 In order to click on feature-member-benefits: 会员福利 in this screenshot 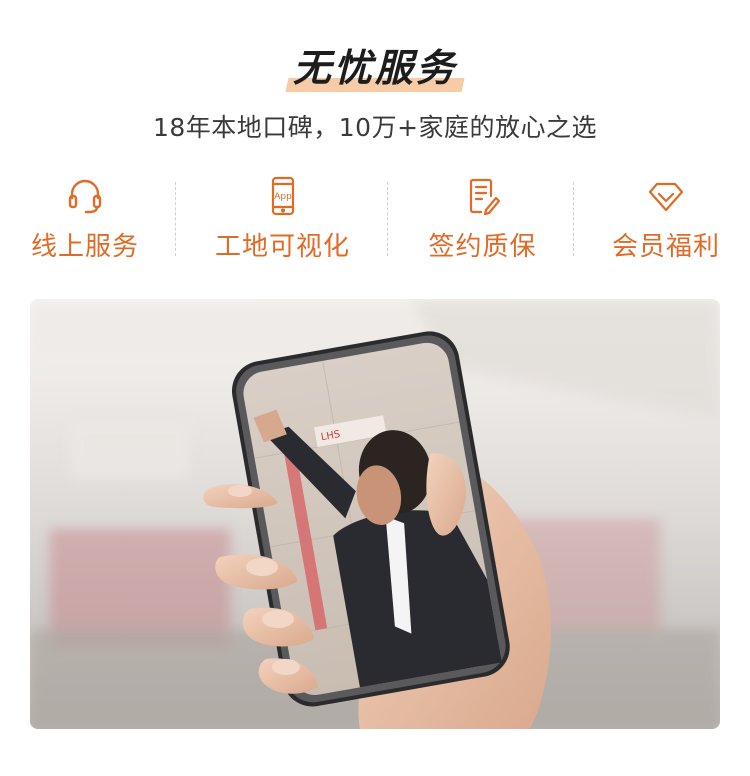, I will do `click(666, 219)`.